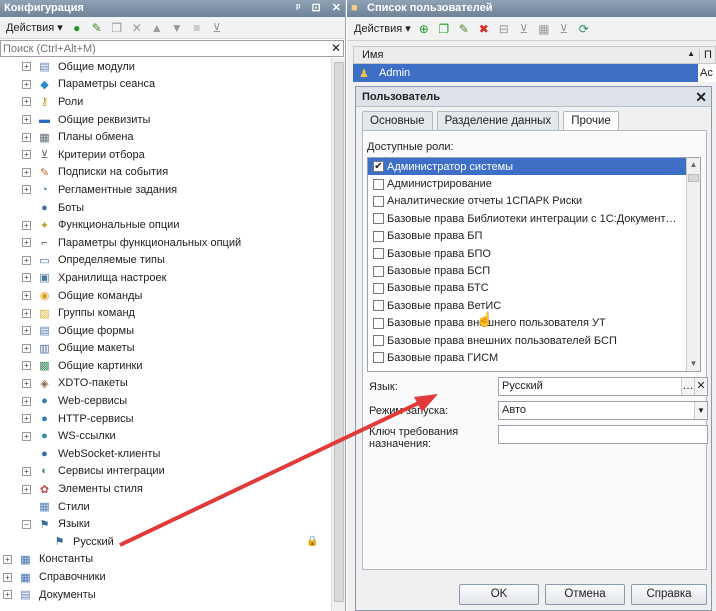  What do you see at coordinates (484, 29) in the screenshot?
I see `delete-user-icon: ✖` at bounding box center [484, 29].